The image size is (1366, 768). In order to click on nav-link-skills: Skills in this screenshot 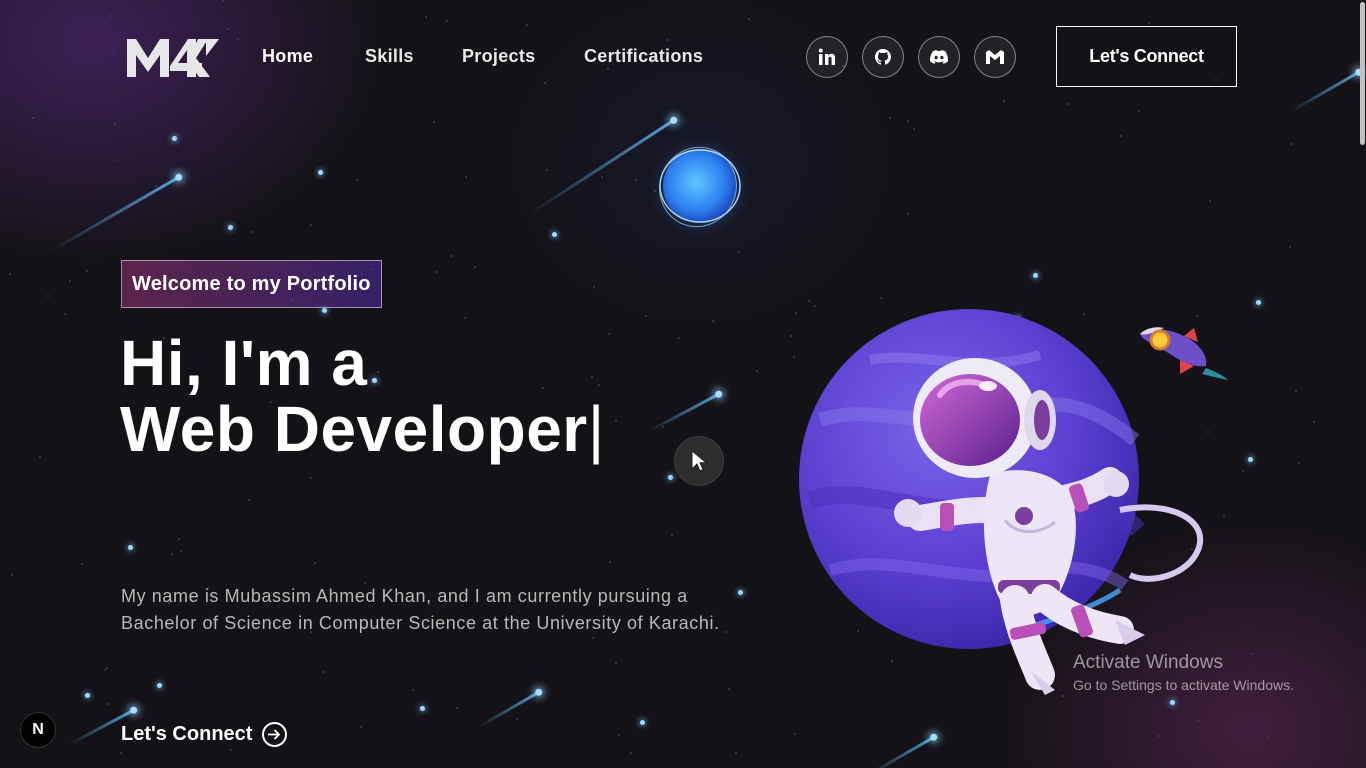, I will do `click(389, 56)`.